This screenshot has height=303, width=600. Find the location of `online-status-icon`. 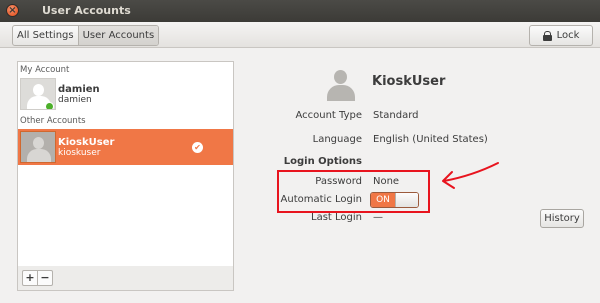

online-status-icon is located at coordinates (49, 105).